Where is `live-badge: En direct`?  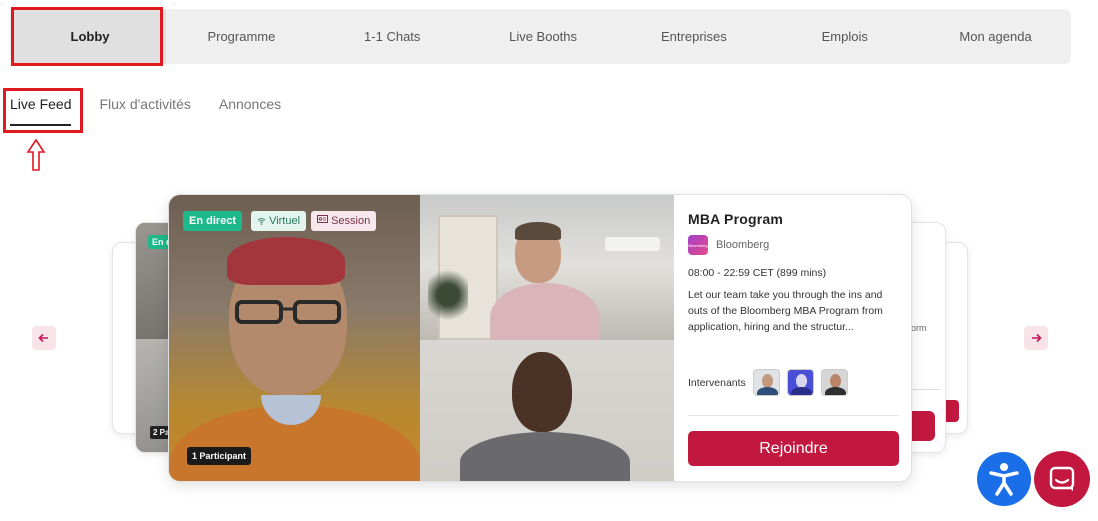 live-badge: En direct is located at coordinates (213, 221).